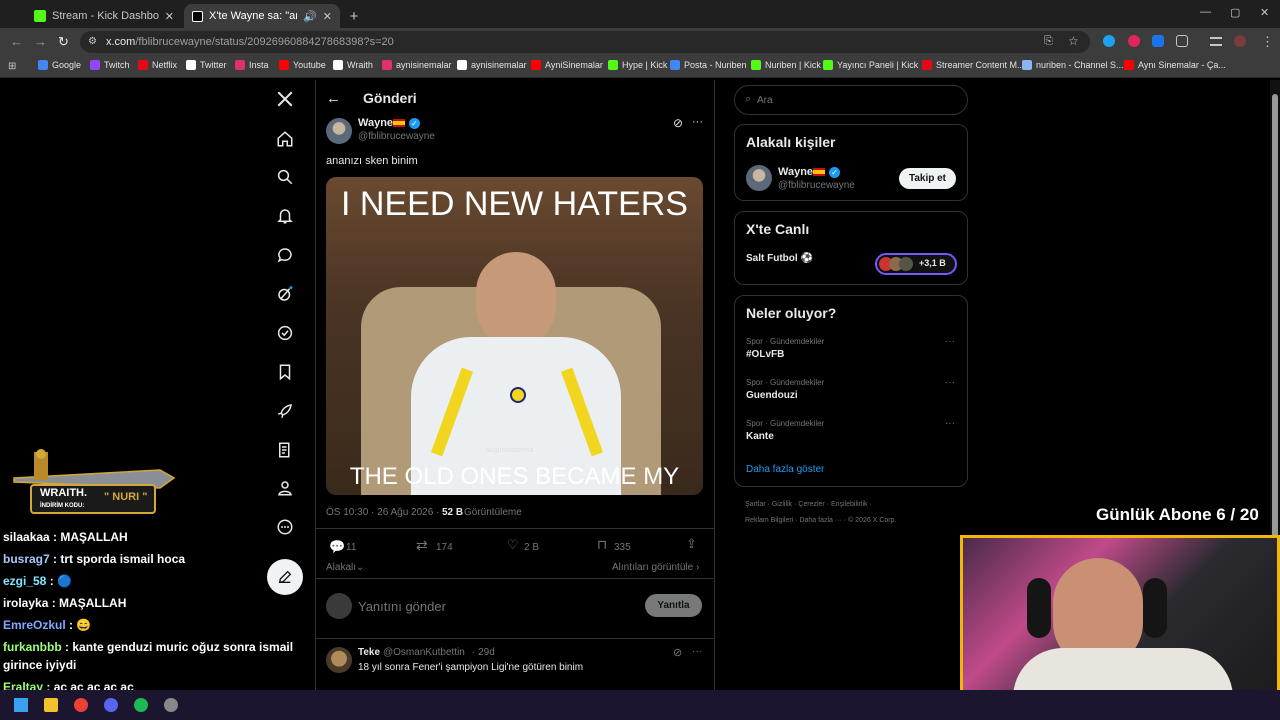 This screenshot has width=1280, height=720. What do you see at coordinates (870, 65) in the screenshot?
I see `bookmark-item: Yayıncı Paneli | Kick` at bounding box center [870, 65].